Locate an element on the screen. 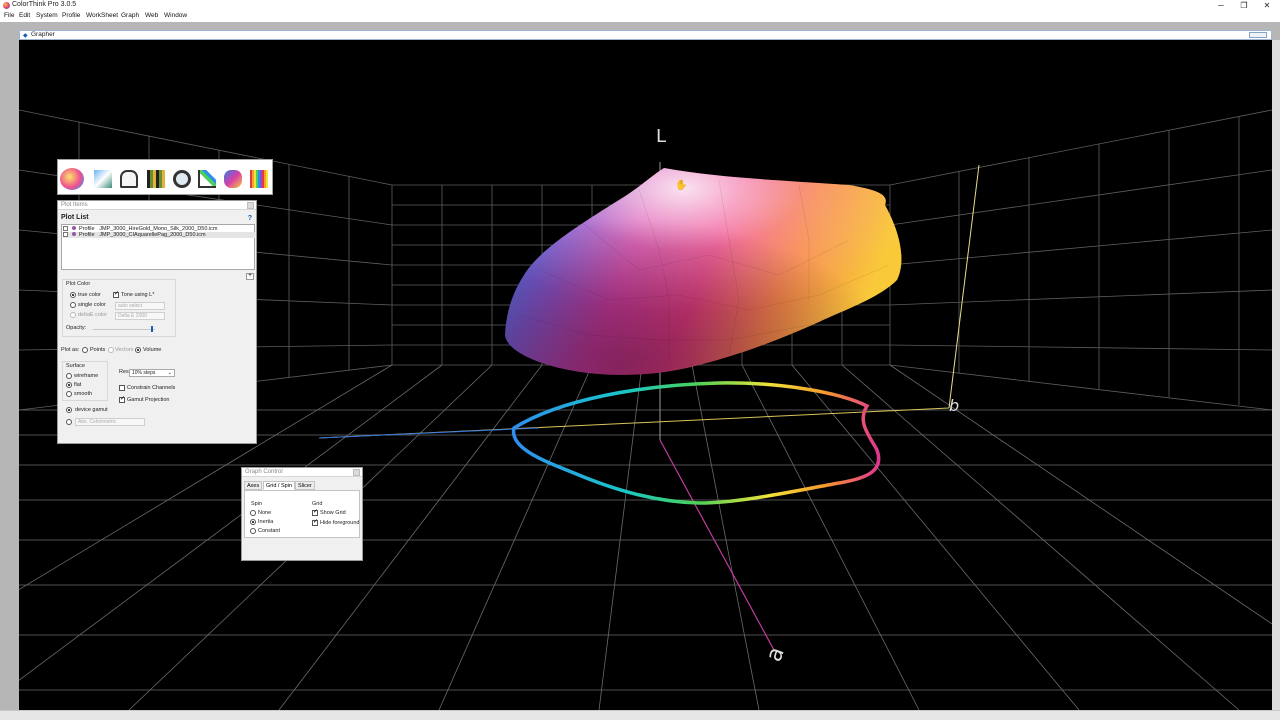 Image resolution: width=1280 pixels, height=720 pixels. deltae-color-radio is located at coordinates (73, 315).